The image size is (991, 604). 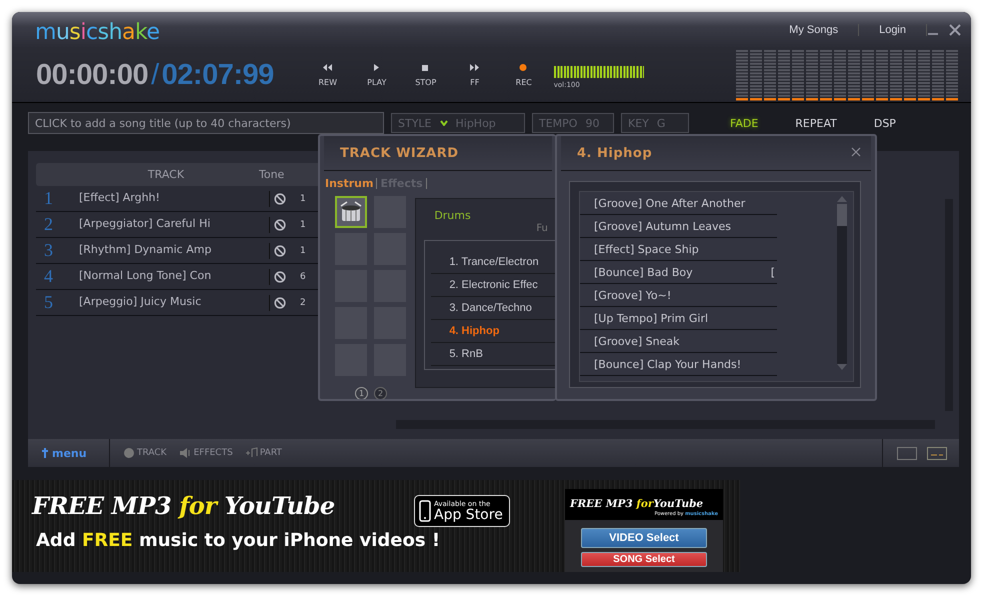 What do you see at coordinates (444, 123) in the screenshot?
I see `dropdown-caret-icon` at bounding box center [444, 123].